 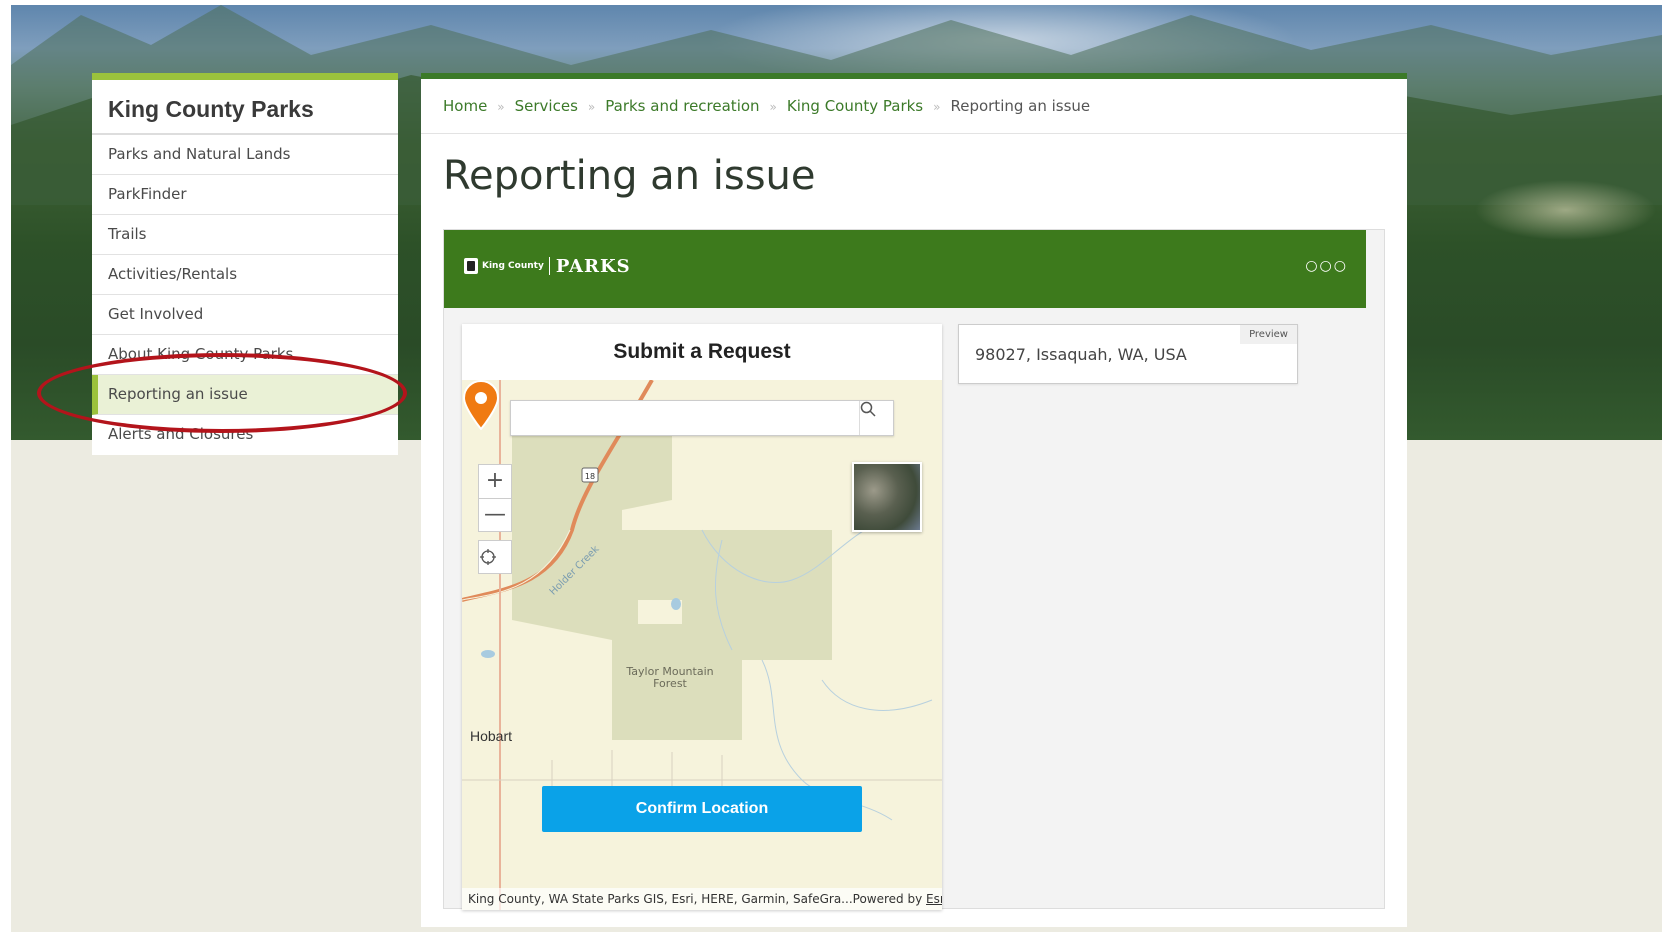 What do you see at coordinates (245, 395) in the screenshot?
I see `sidebar-item-reporting-an-issue: Reporting an issue` at bounding box center [245, 395].